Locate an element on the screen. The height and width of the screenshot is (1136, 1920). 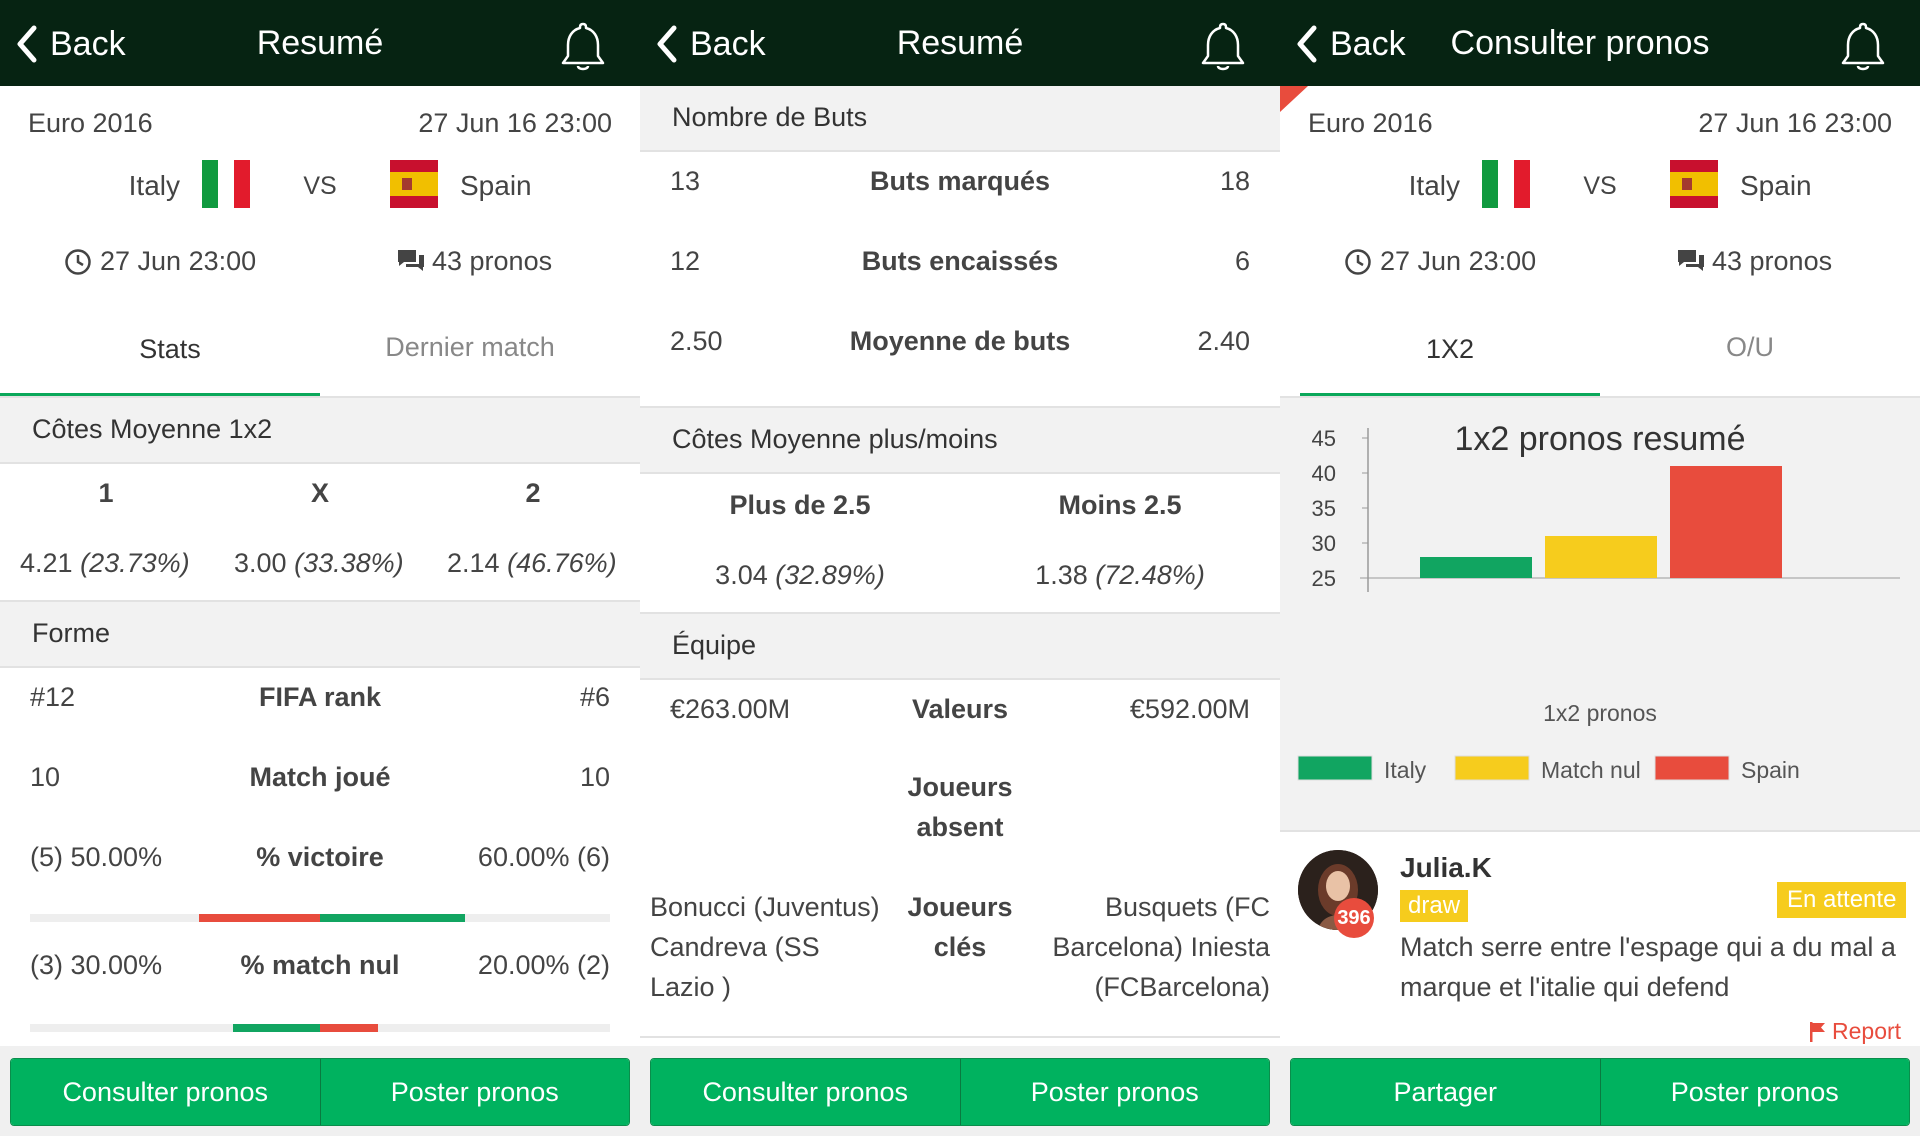
y-tick-label: 40 is located at coordinates (1324, 473).